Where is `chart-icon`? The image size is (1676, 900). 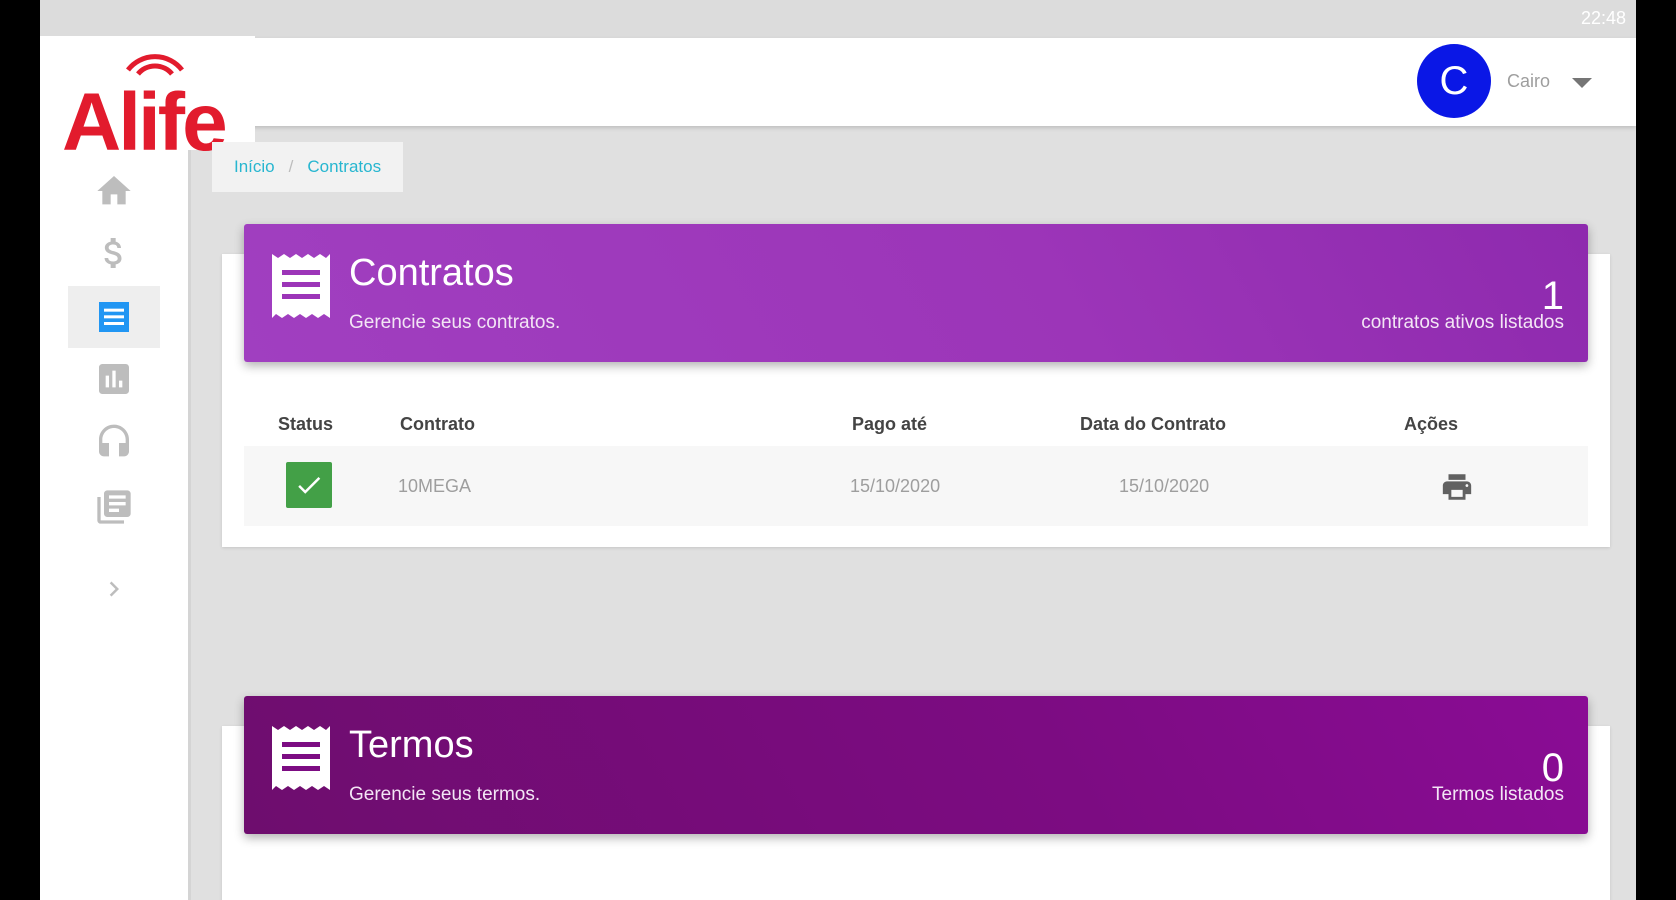 chart-icon is located at coordinates (114, 379).